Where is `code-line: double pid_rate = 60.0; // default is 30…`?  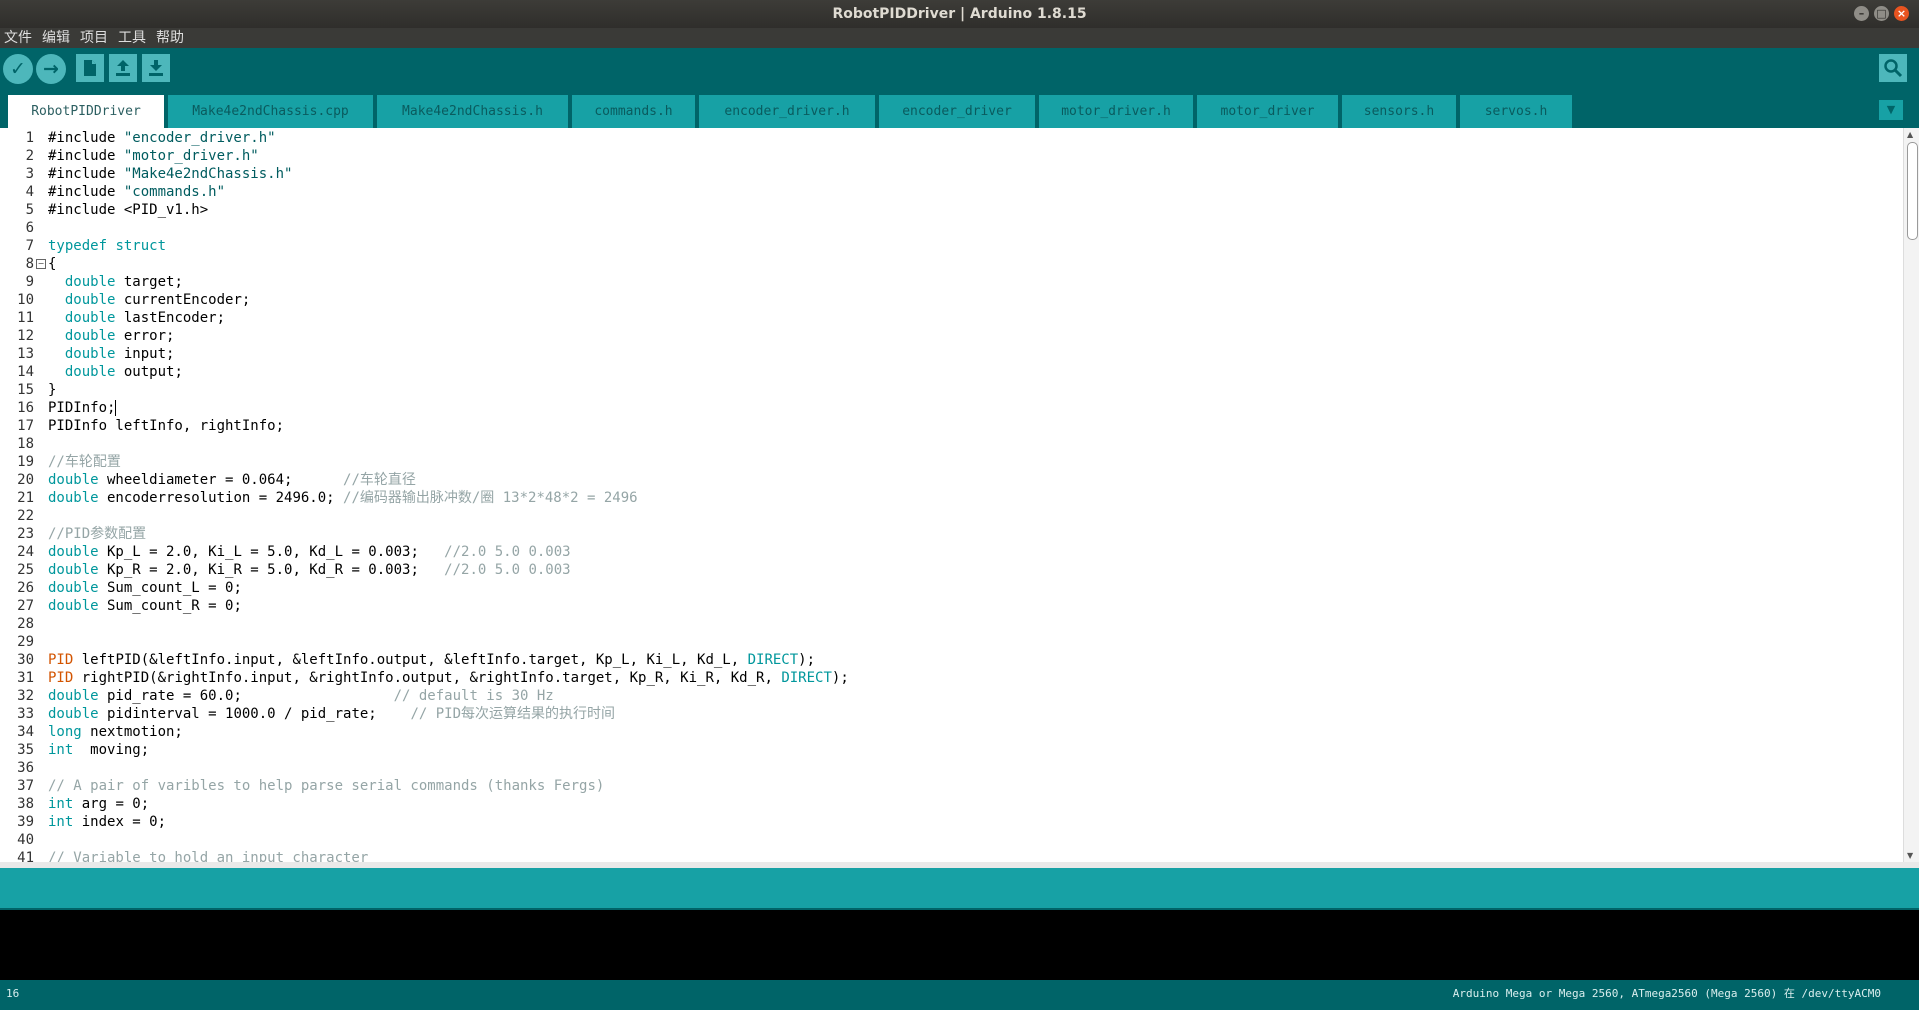
code-line: double pid_rate = 60.0; // default is 30… is located at coordinates (301, 696).